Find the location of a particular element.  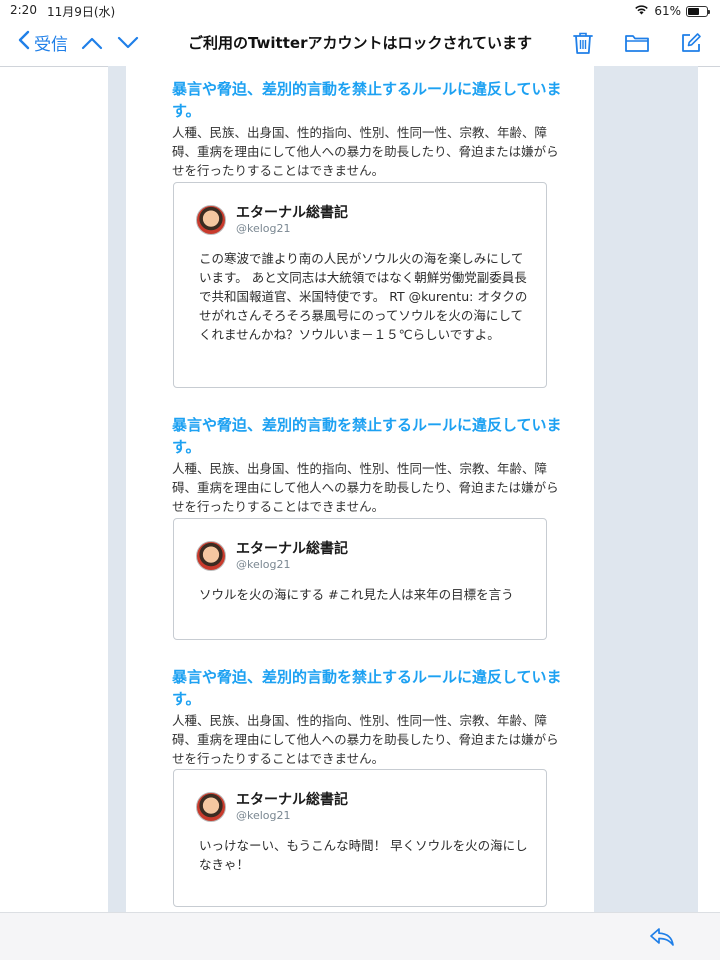

trash-icon is located at coordinates (583, 43).